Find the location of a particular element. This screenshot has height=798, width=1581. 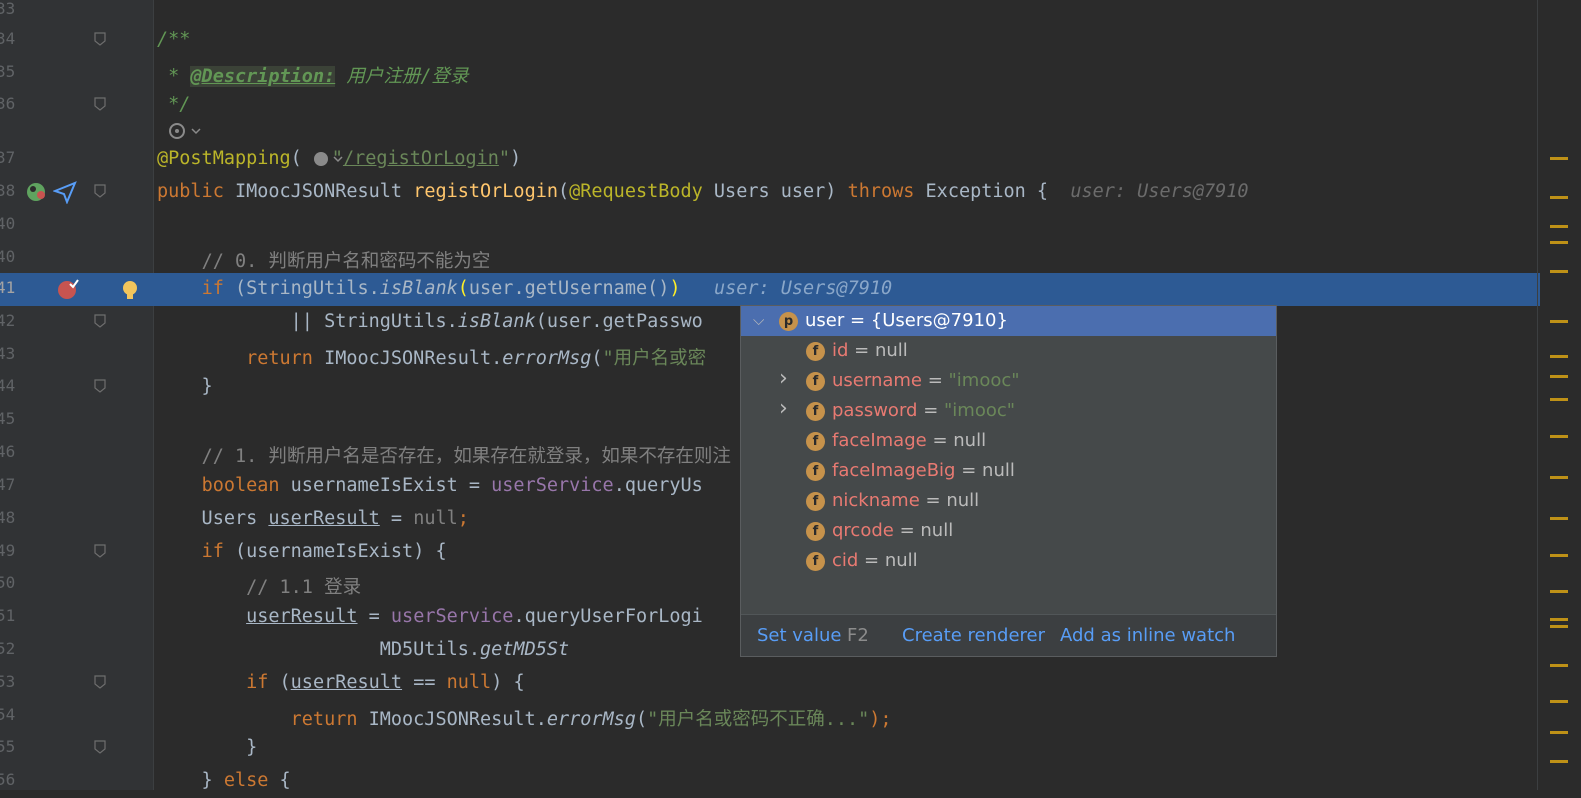

code-text: * @Description: 用户注册/登录 is located at coordinates (313, 76).